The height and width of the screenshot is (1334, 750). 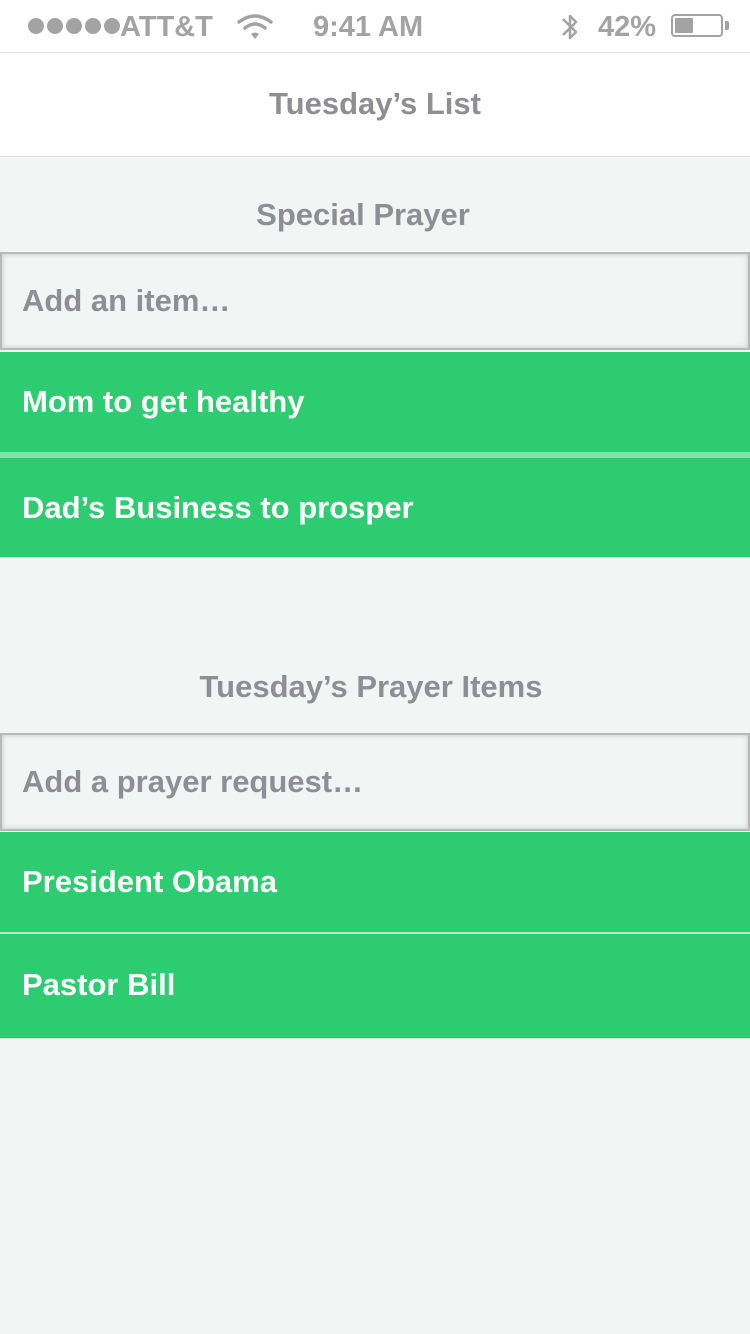 I want to click on wifi-icon, so click(x=255, y=26).